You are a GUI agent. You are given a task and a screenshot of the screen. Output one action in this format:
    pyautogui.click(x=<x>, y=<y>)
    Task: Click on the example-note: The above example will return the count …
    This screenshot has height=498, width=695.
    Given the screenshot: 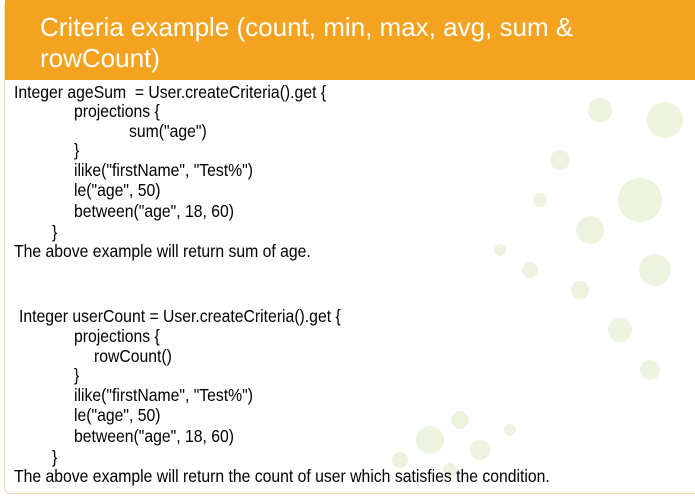 What is the action you would take?
    pyautogui.click(x=282, y=476)
    